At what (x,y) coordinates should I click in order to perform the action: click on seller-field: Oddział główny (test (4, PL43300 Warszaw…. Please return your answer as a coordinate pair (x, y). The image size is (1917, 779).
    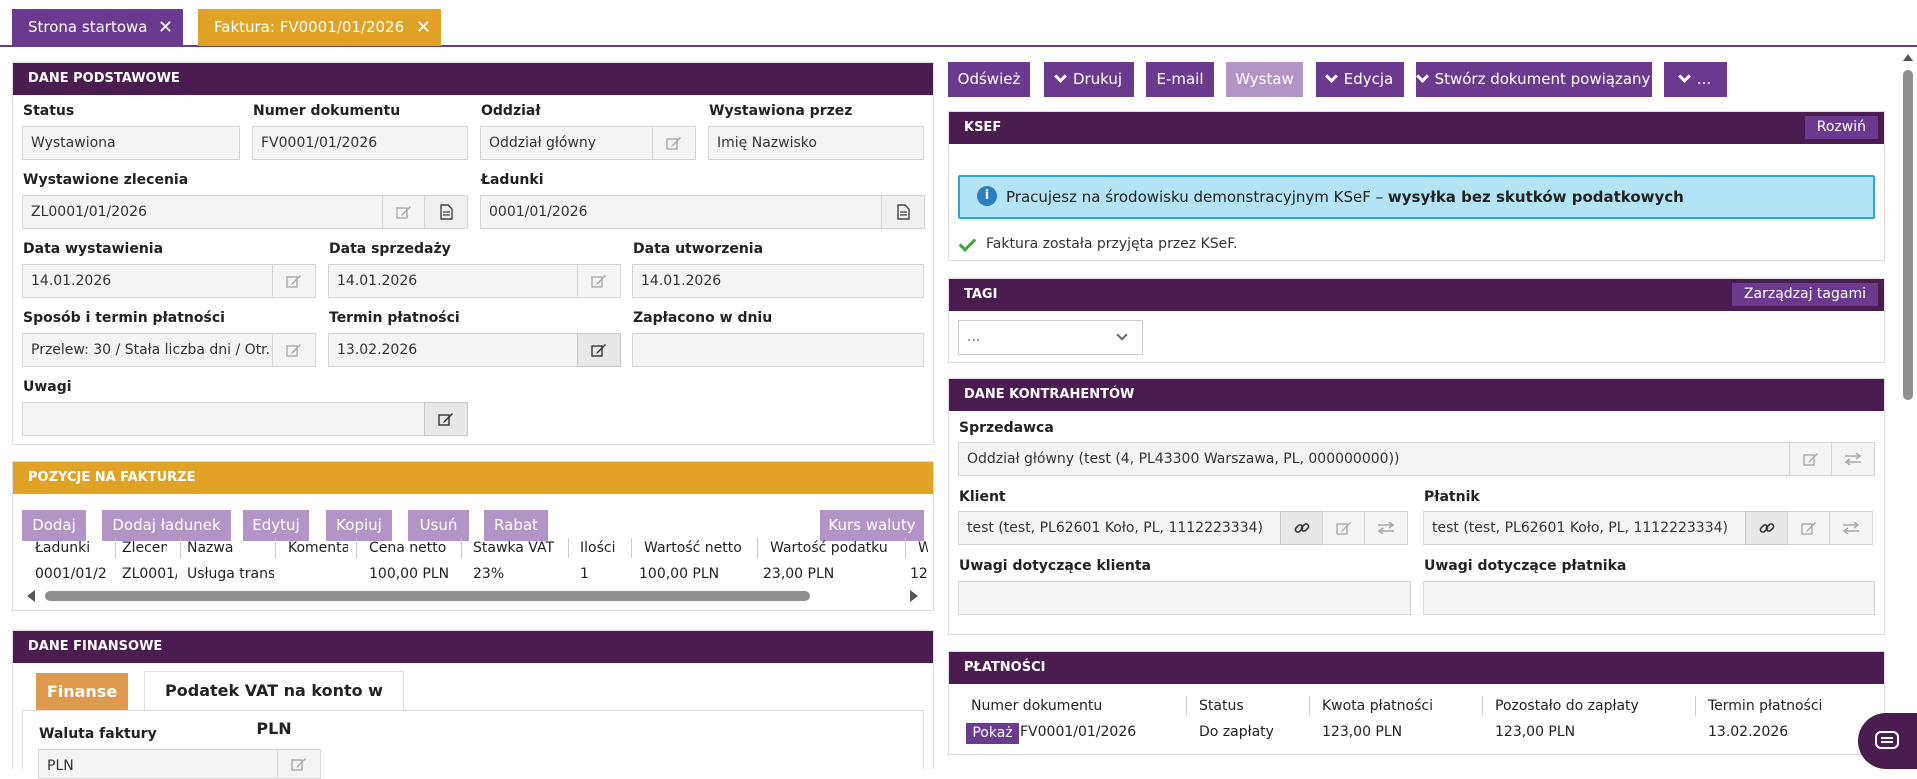
    Looking at the image, I should click on (1374, 459).